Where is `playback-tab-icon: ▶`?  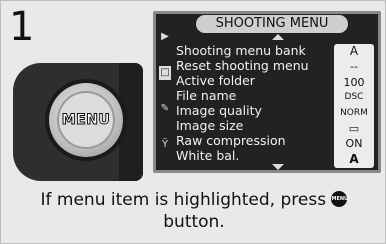 playback-tab-icon: ▶ is located at coordinates (165, 37).